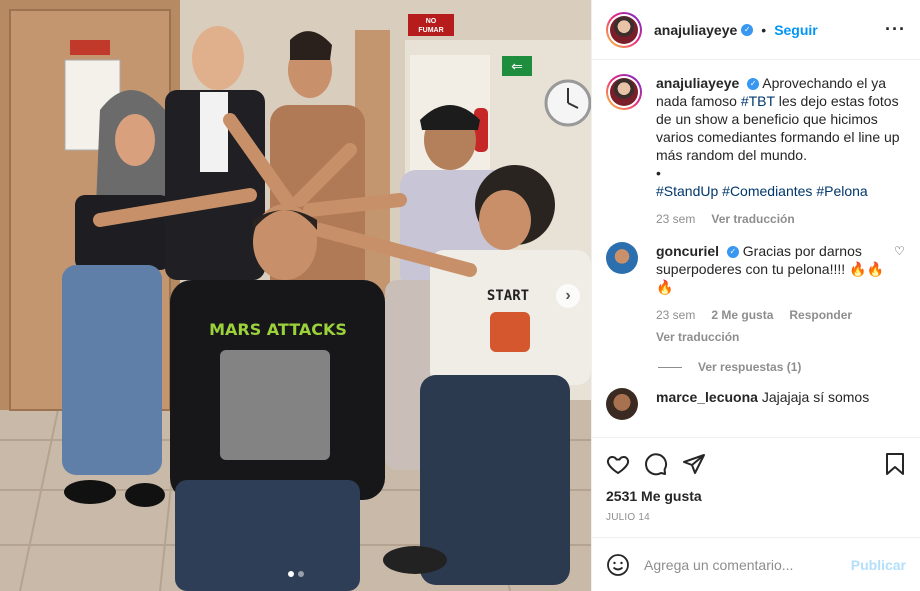 Image resolution: width=920 pixels, height=591 pixels. Describe the element at coordinates (675, 315) in the screenshot. I see `comment-time: 23 sem` at that location.